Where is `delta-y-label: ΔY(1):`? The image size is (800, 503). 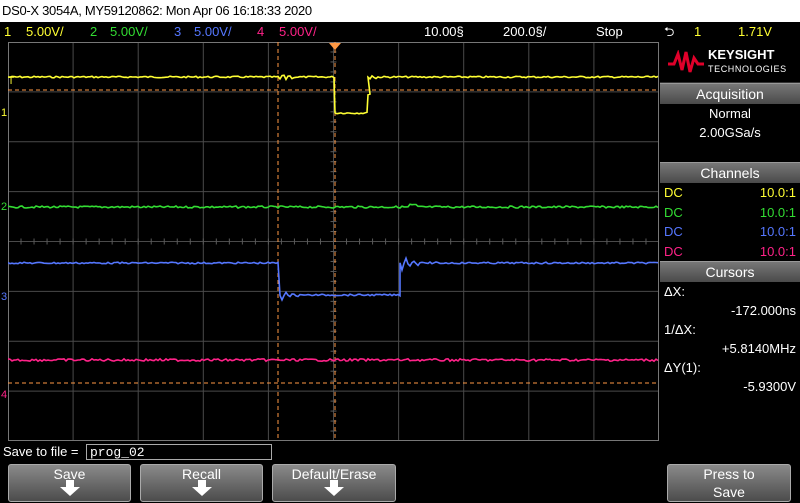 delta-y-label: ΔY(1): is located at coordinates (682, 367).